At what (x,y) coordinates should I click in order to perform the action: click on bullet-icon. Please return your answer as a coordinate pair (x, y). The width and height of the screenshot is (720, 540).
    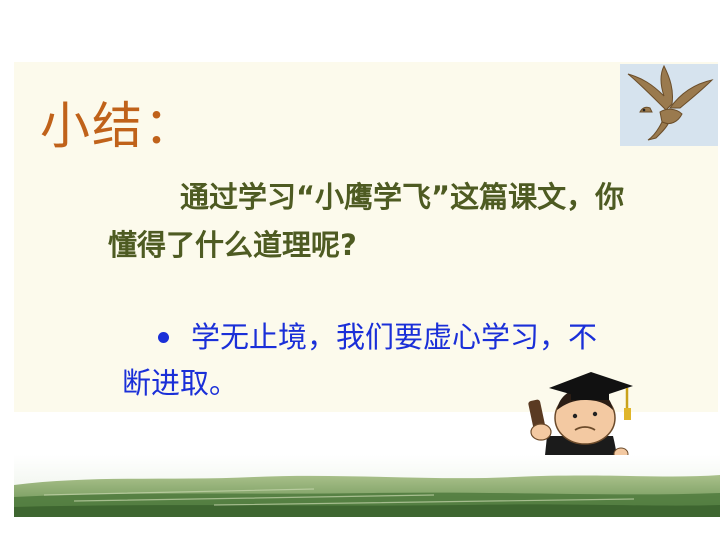
    Looking at the image, I should click on (163, 337).